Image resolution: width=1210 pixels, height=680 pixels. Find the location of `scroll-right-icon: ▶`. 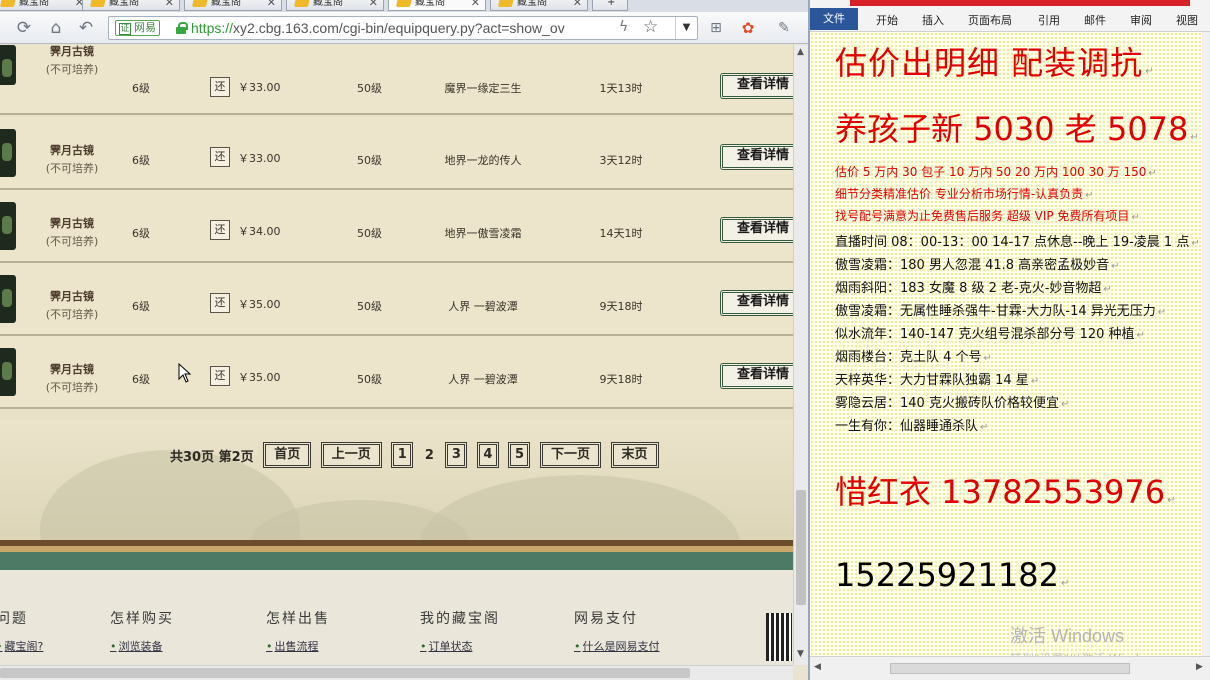

scroll-right-icon: ▶ is located at coordinates (1199, 667).